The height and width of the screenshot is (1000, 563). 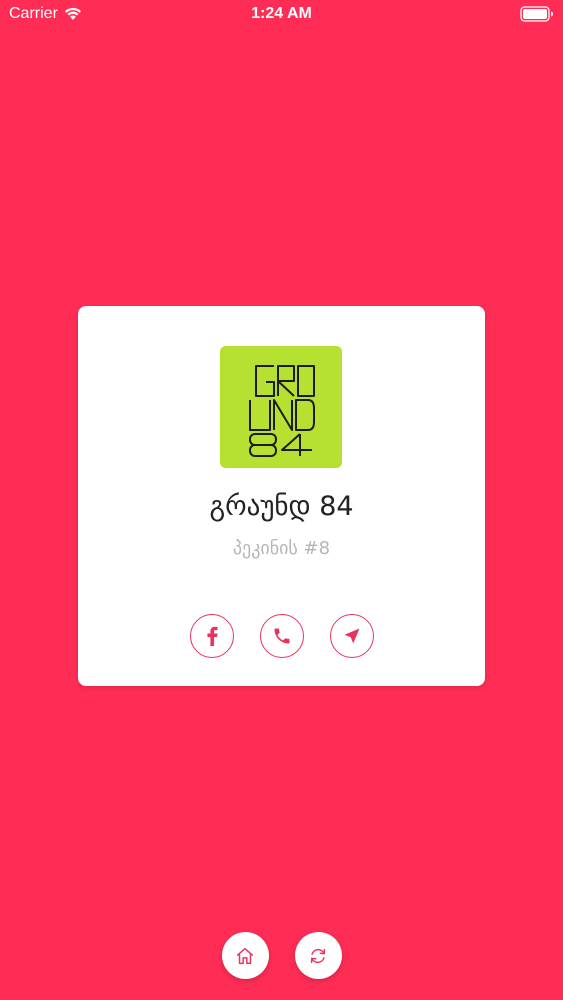 I want to click on status-time: 1:24 AM, so click(x=281, y=13).